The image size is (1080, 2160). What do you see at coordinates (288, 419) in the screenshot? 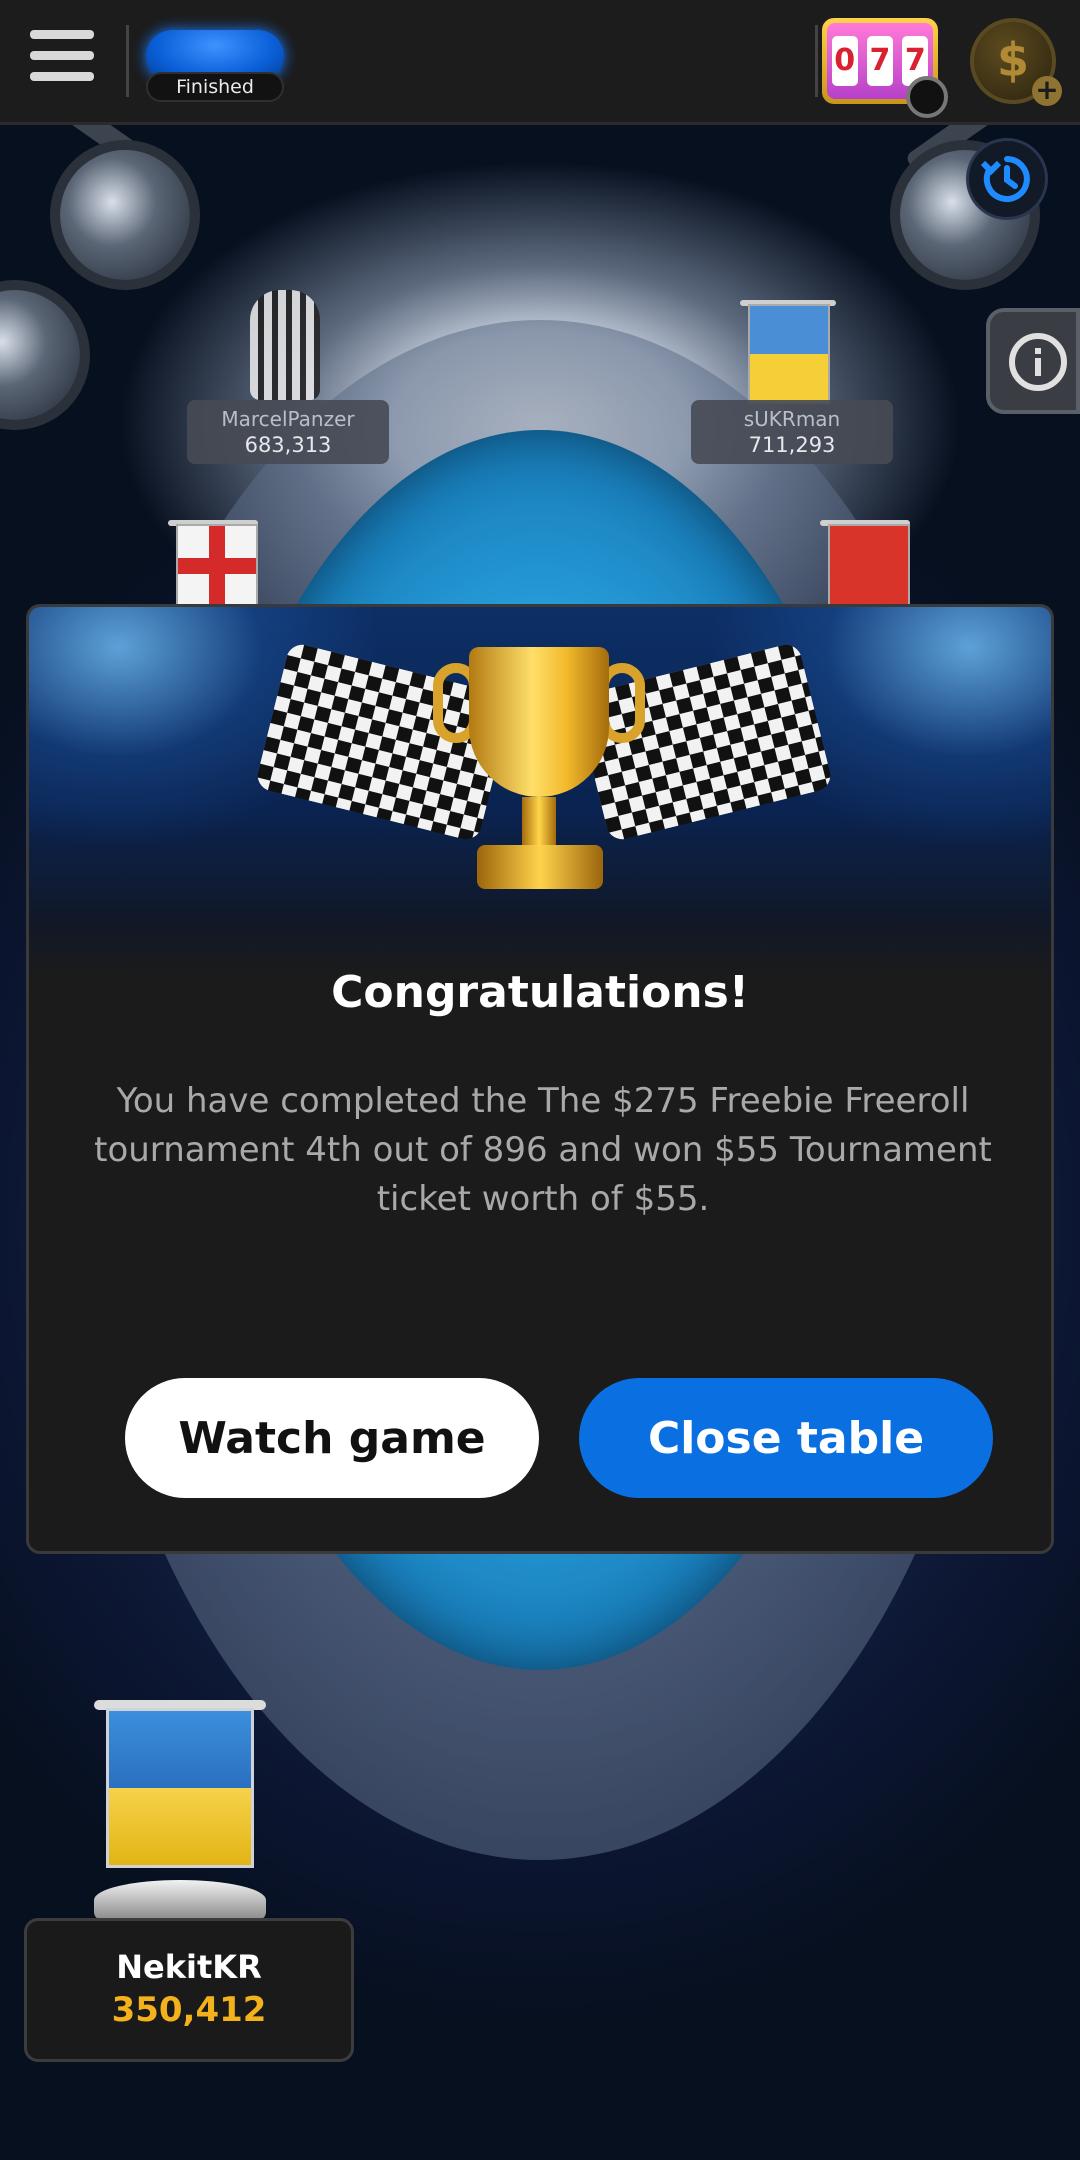
I see `player-name: MarcelPanzer` at bounding box center [288, 419].